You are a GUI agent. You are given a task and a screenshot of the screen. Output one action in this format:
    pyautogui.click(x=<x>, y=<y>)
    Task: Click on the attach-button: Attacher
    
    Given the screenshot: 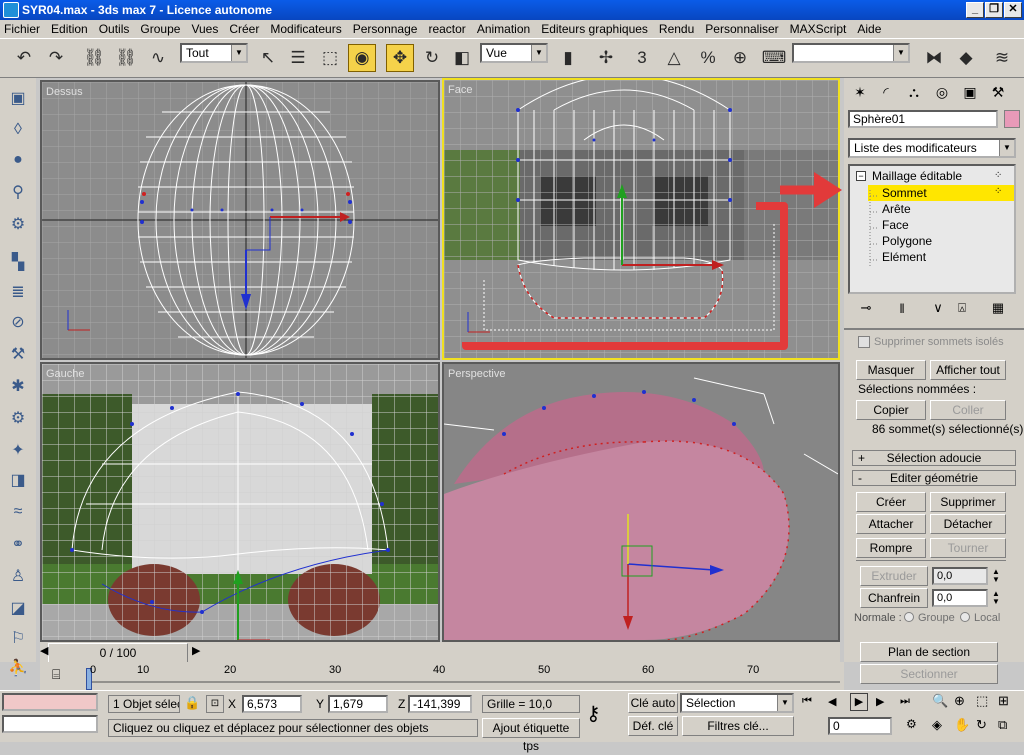 What is the action you would take?
    pyautogui.click(x=891, y=524)
    